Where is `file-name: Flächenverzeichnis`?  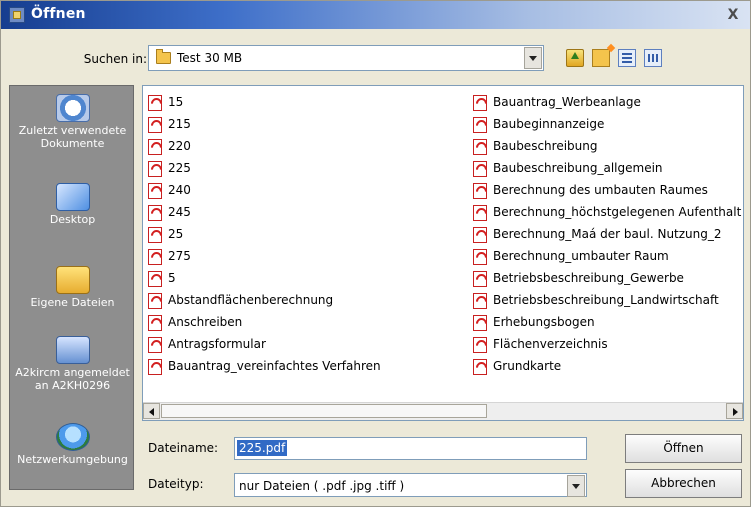
file-name: Flächenverzeichnis is located at coordinates (550, 344).